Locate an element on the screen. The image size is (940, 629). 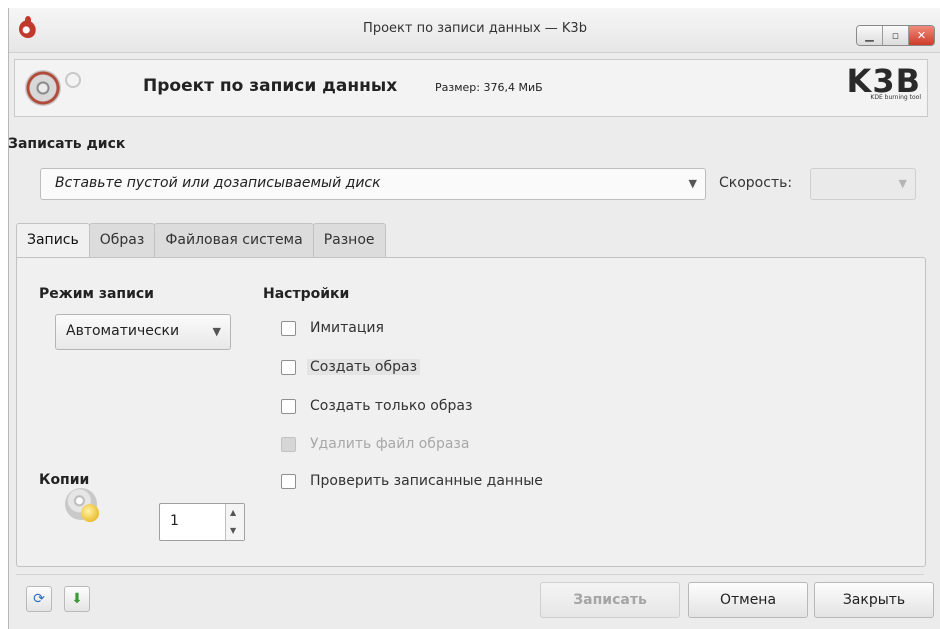
checkbox-label: Имитация is located at coordinates (347, 328).